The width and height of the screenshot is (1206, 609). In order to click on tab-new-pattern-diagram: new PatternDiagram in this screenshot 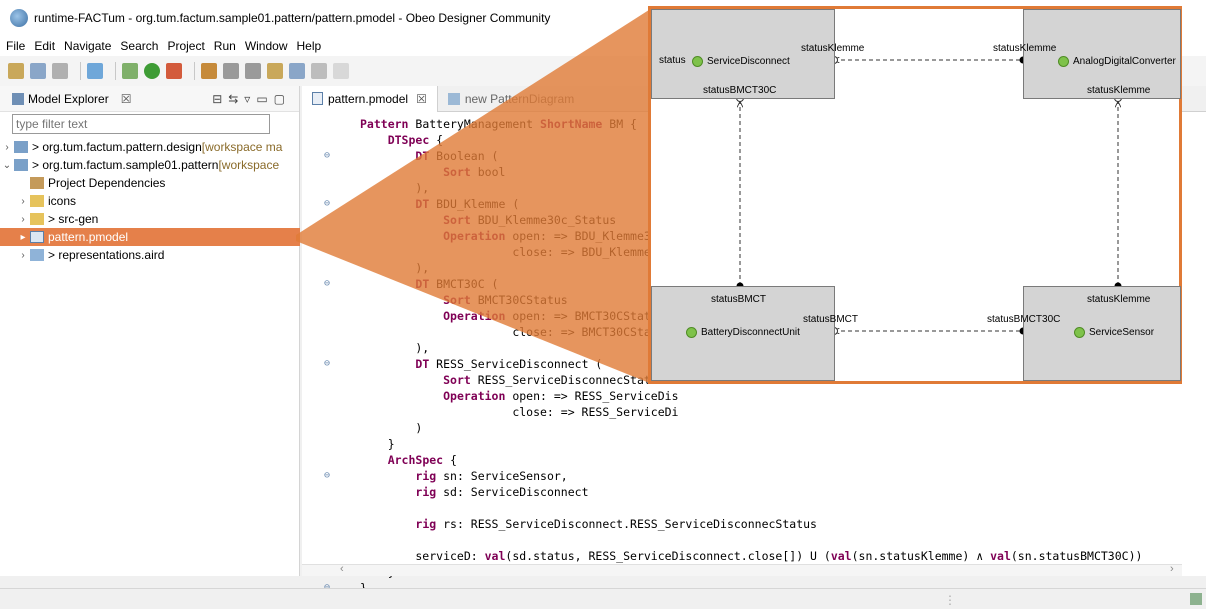, I will do `click(511, 99)`.